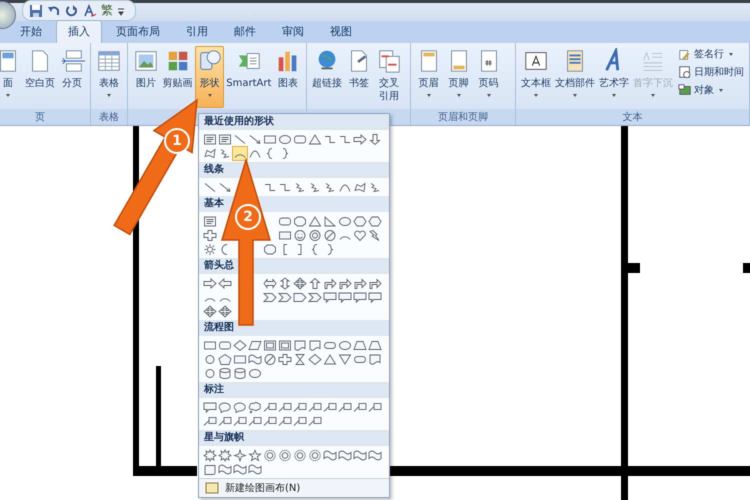 The width and height of the screenshot is (750, 500). What do you see at coordinates (288, 77) in the screenshot?
I see `ribbon-button: 图表` at bounding box center [288, 77].